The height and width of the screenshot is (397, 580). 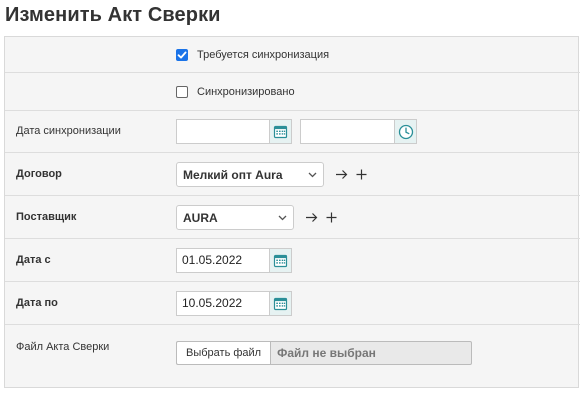 What do you see at coordinates (113, 15) in the screenshot?
I see `page-title: Изменить Акт Сверки` at bounding box center [113, 15].